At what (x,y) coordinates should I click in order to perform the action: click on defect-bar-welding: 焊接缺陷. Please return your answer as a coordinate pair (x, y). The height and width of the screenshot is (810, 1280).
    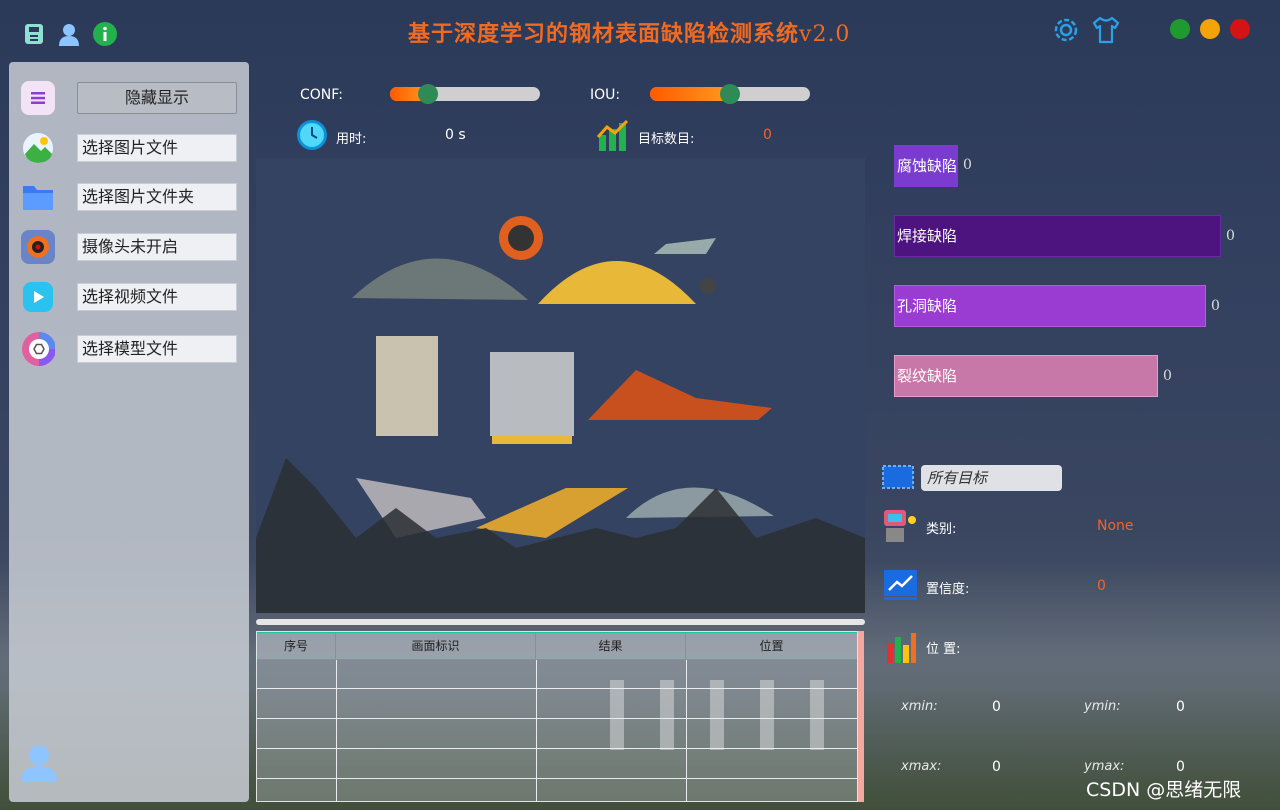
    Looking at the image, I should click on (1057, 236).